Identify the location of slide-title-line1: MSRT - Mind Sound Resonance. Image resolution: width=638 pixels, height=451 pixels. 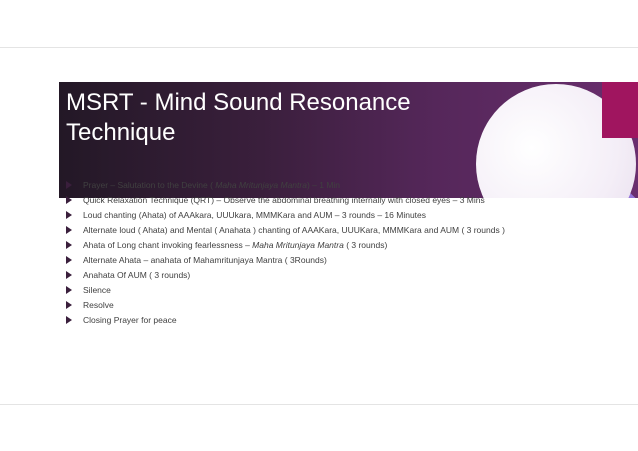
(238, 102).